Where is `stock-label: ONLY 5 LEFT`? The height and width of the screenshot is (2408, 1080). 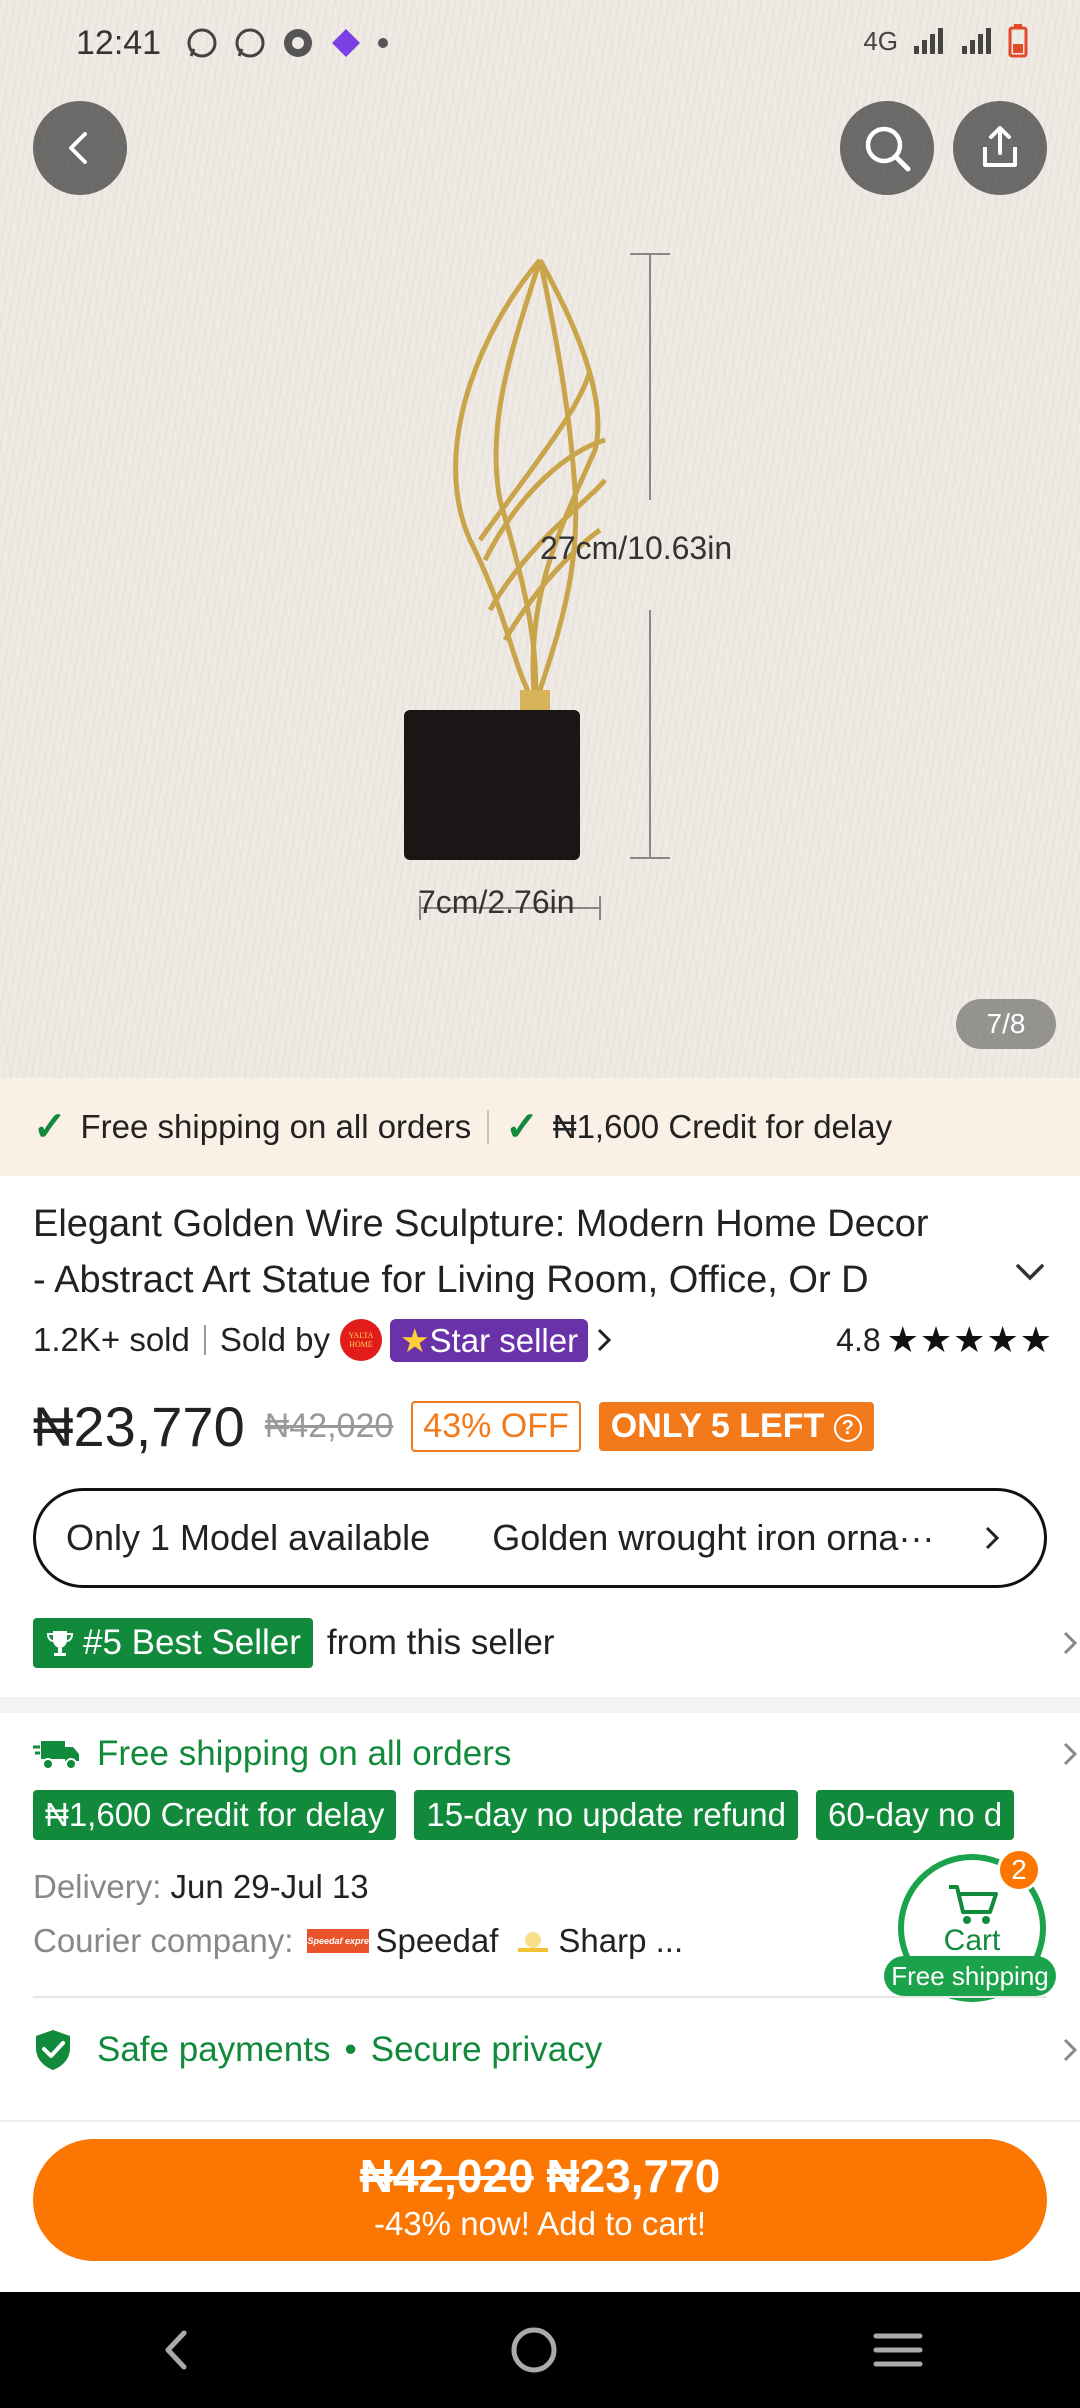
stock-label: ONLY 5 LEFT is located at coordinates (717, 1425).